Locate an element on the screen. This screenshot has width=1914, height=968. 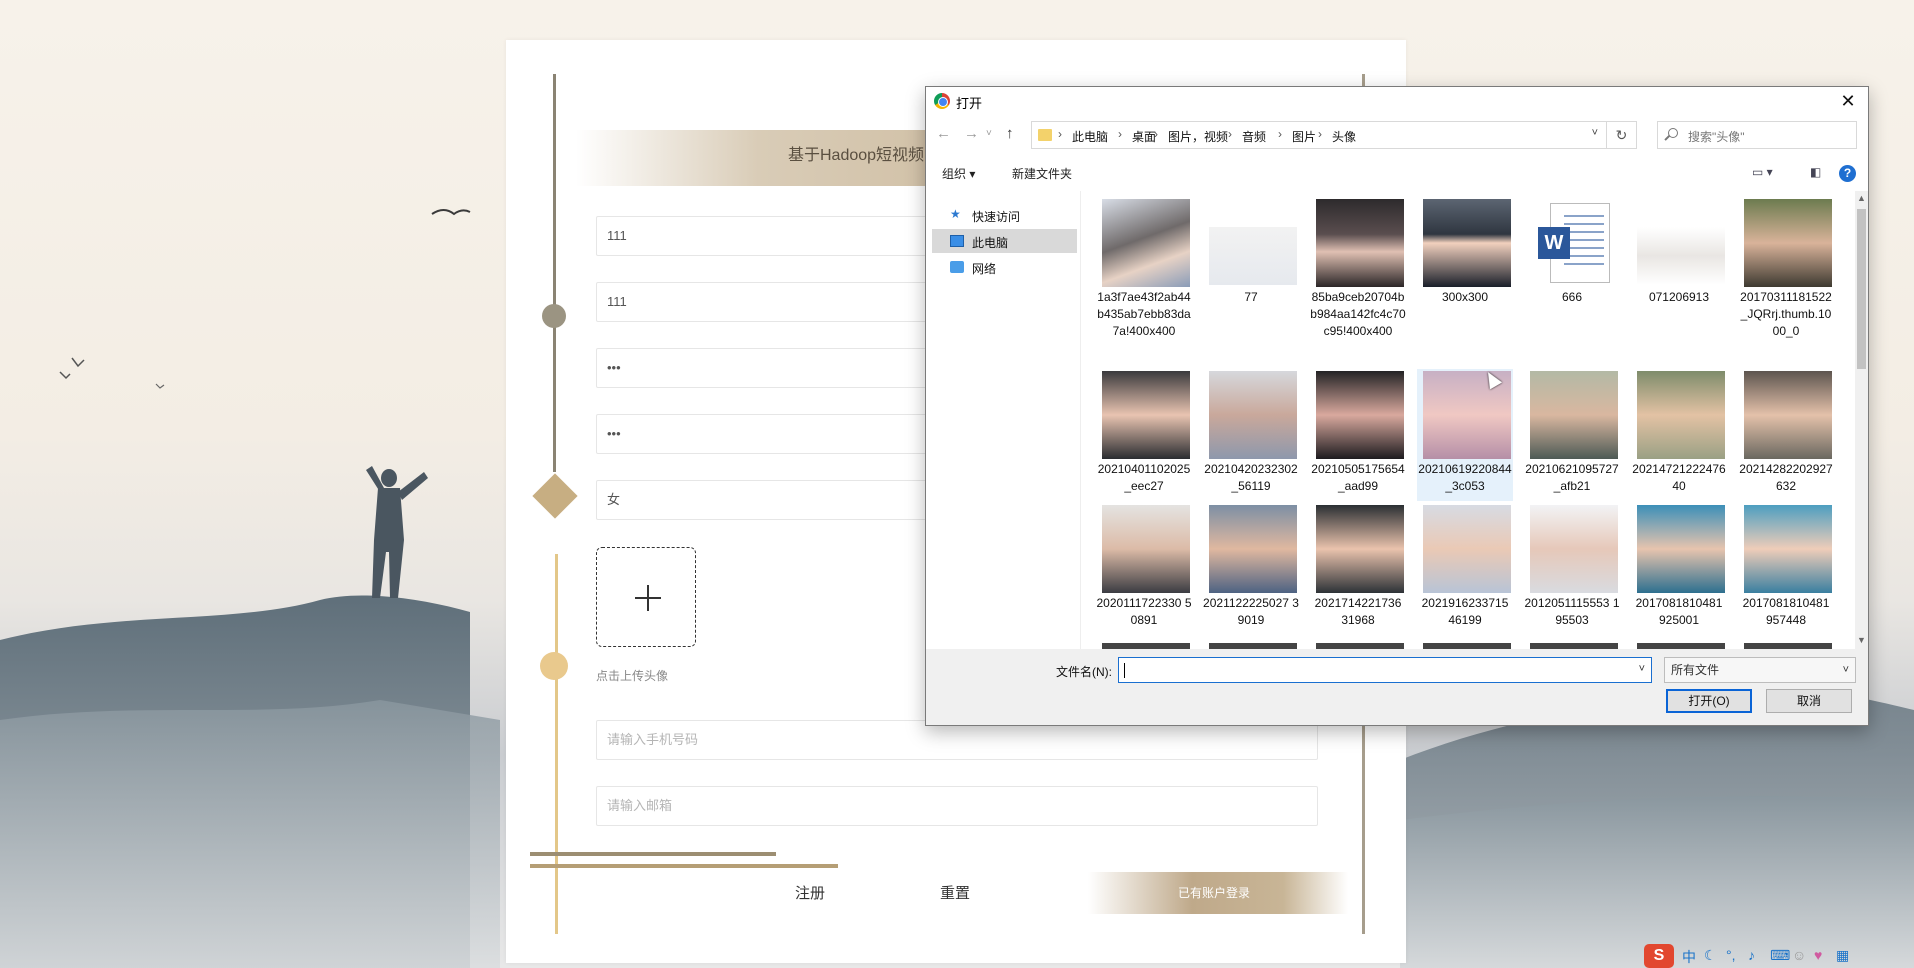
file-tile: 2020111722330 50891 is located at coordinates (1144, 569).